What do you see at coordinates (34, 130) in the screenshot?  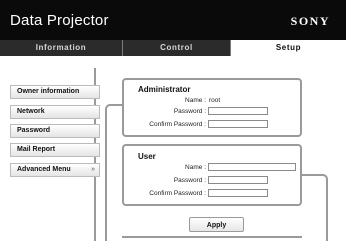 I see `sidebar-item-label: Password` at bounding box center [34, 130].